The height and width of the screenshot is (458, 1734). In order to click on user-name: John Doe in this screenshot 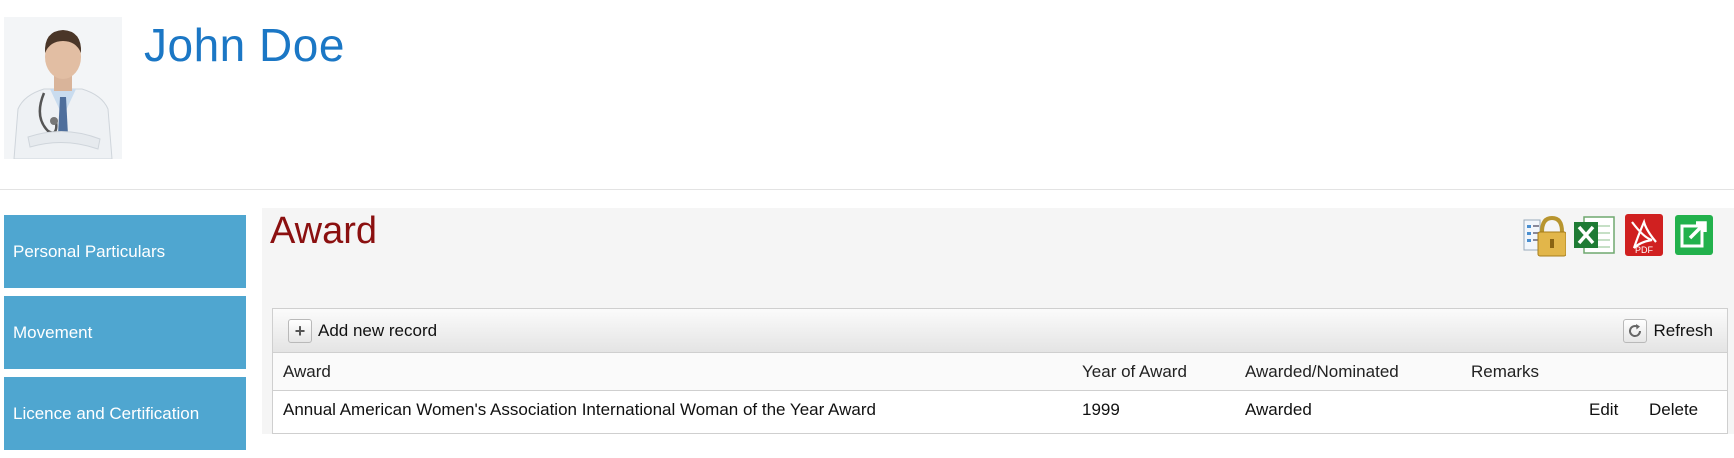, I will do `click(244, 45)`.